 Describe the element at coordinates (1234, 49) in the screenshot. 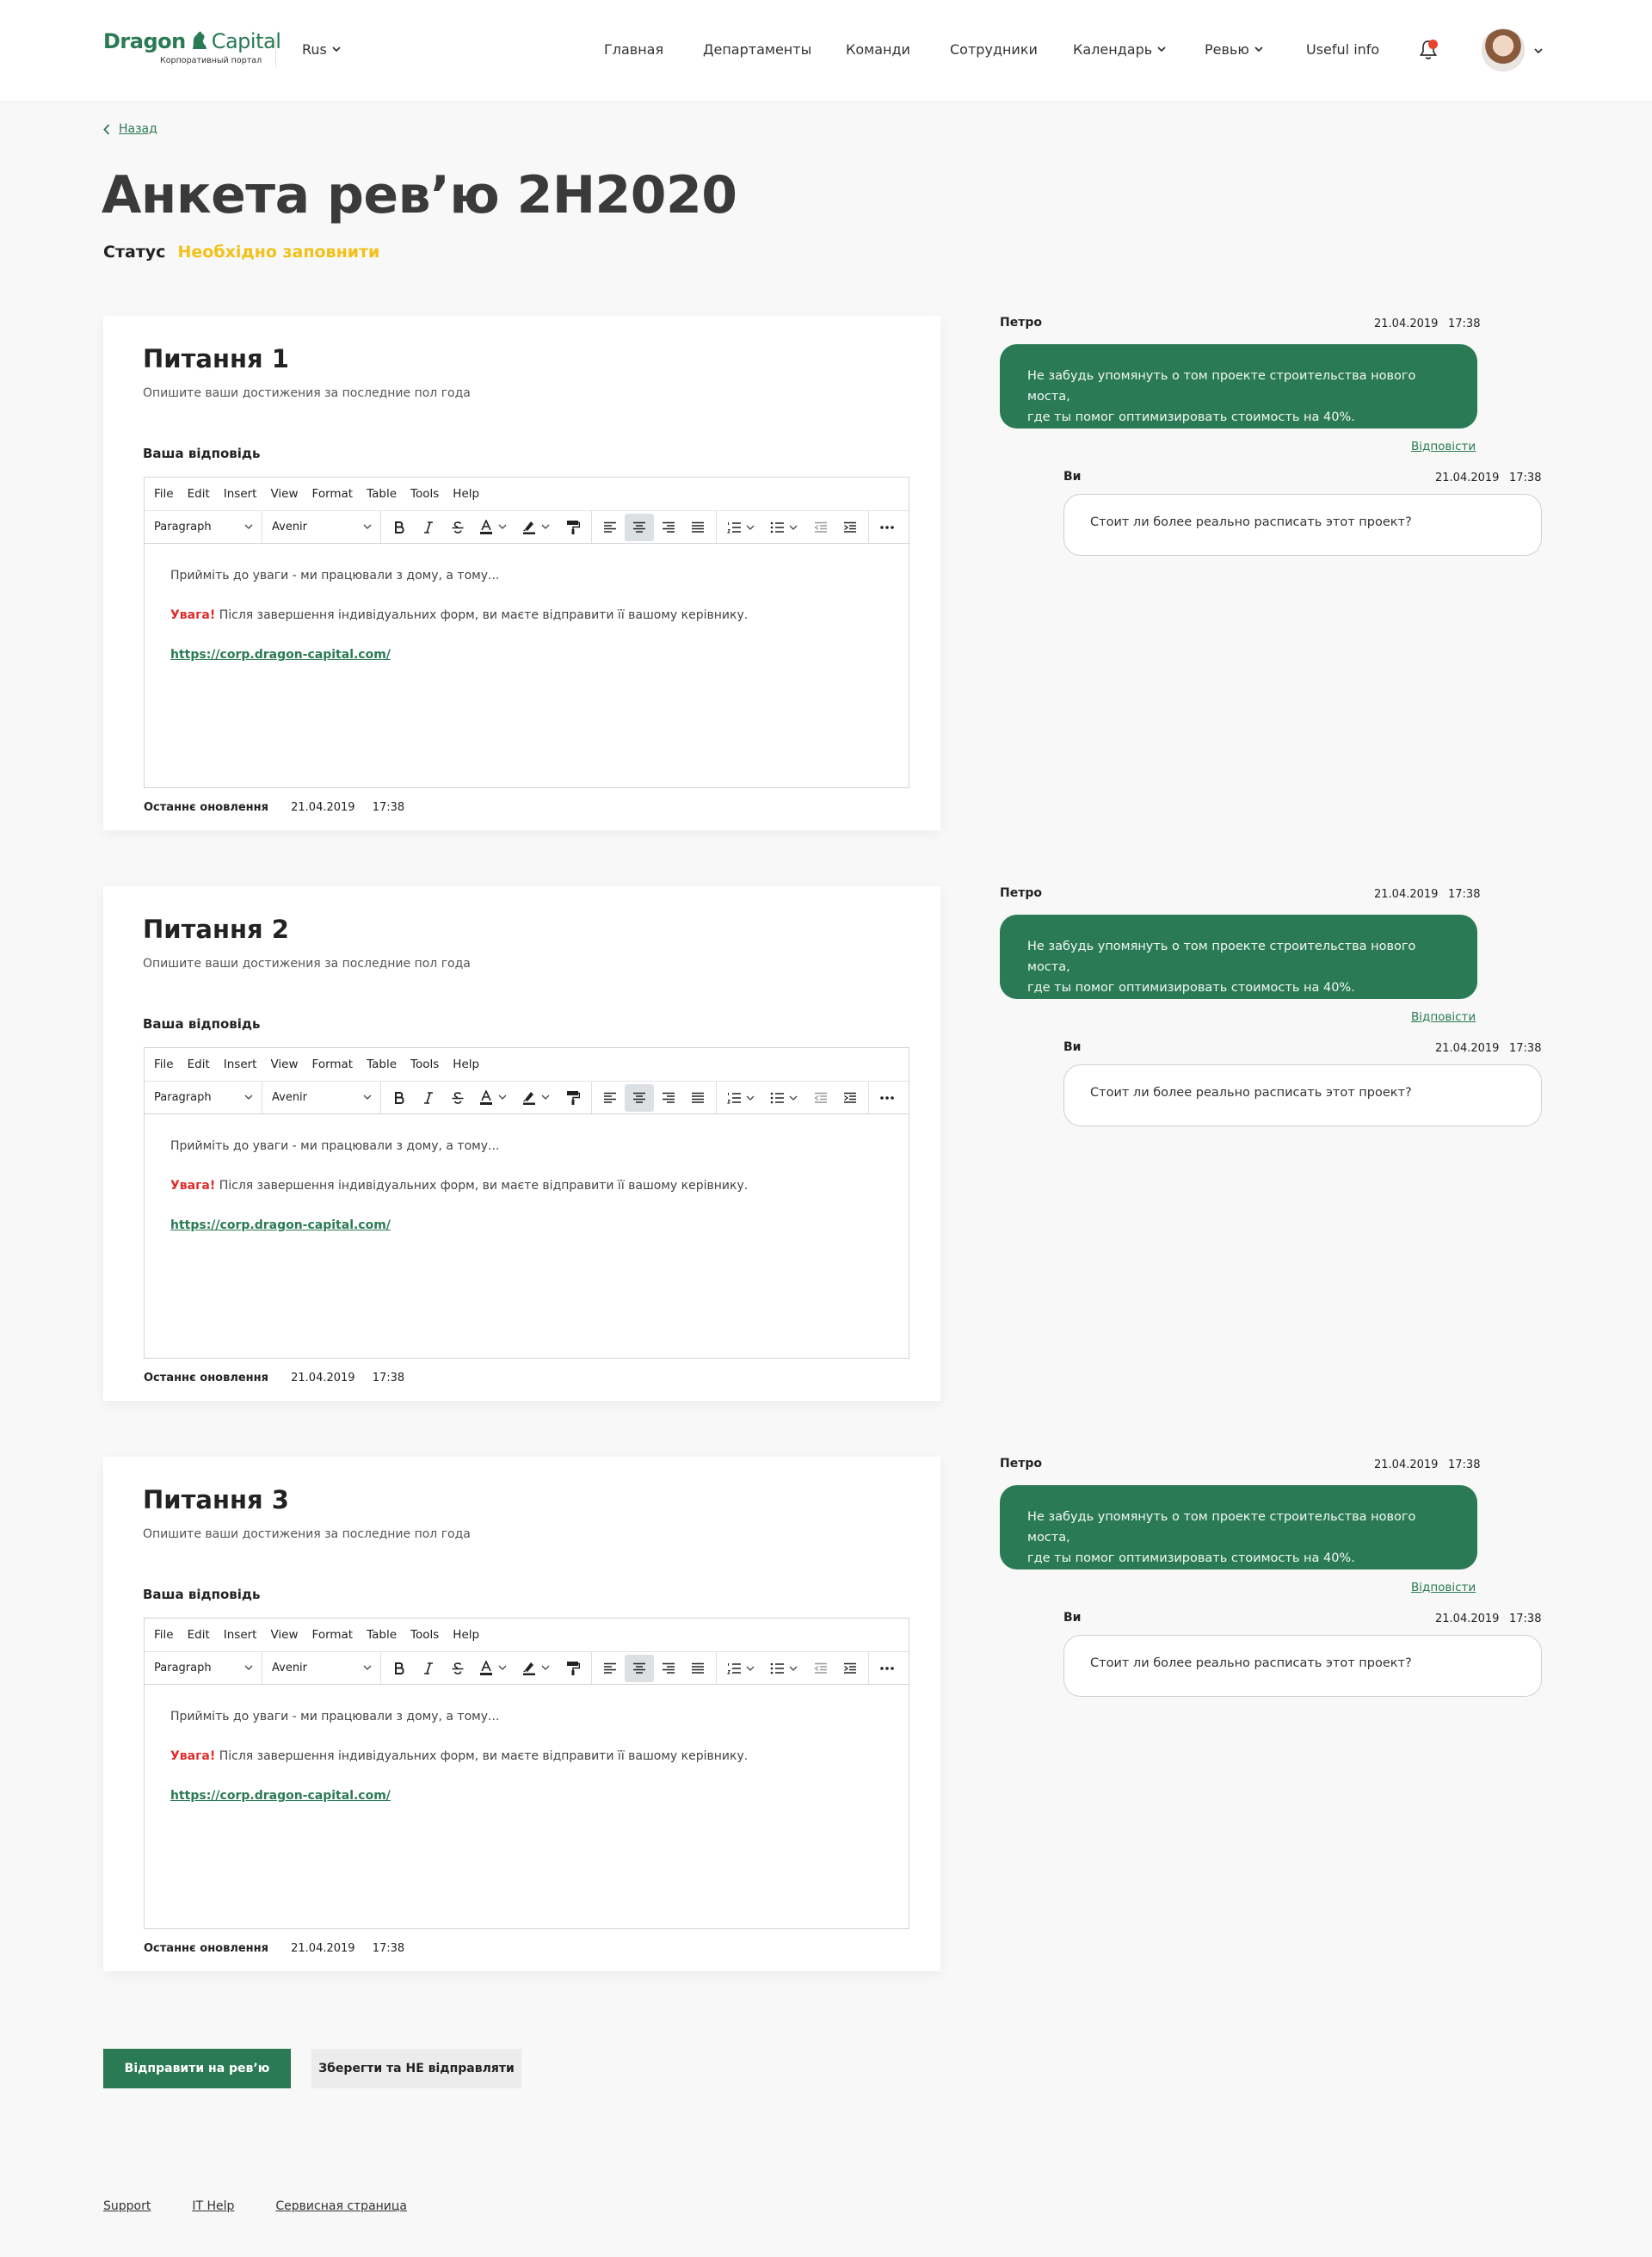

I see `nav-review: Ревью` at that location.